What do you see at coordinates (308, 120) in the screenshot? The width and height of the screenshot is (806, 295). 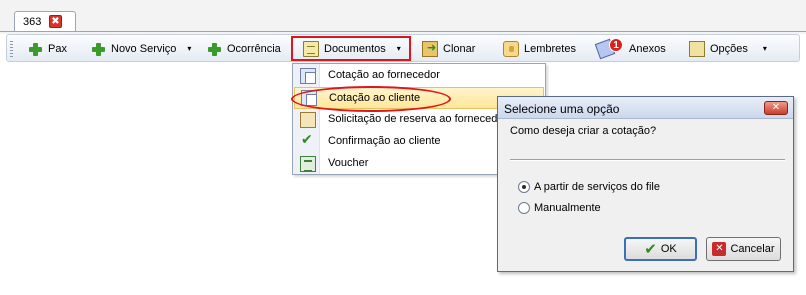 I see `calendar-icon` at bounding box center [308, 120].